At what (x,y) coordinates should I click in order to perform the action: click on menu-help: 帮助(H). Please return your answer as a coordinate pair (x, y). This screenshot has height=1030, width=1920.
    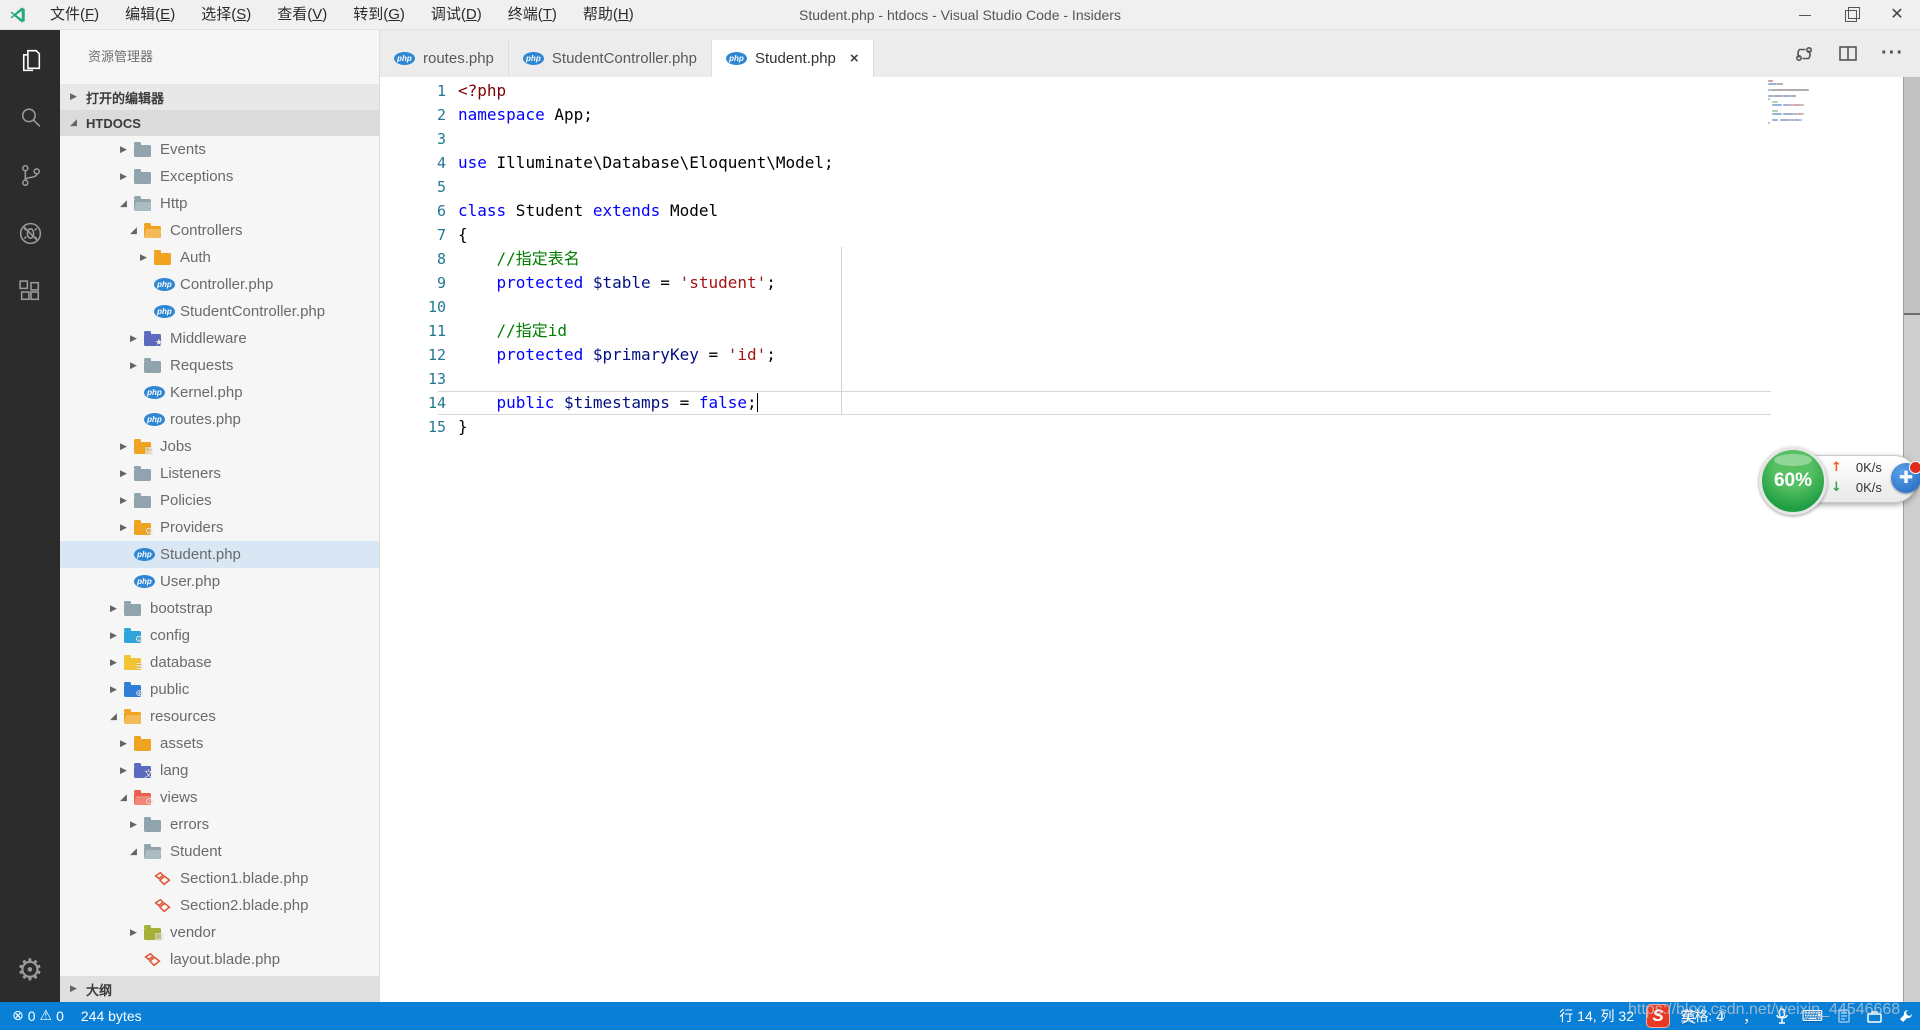
    Looking at the image, I should click on (608, 15).